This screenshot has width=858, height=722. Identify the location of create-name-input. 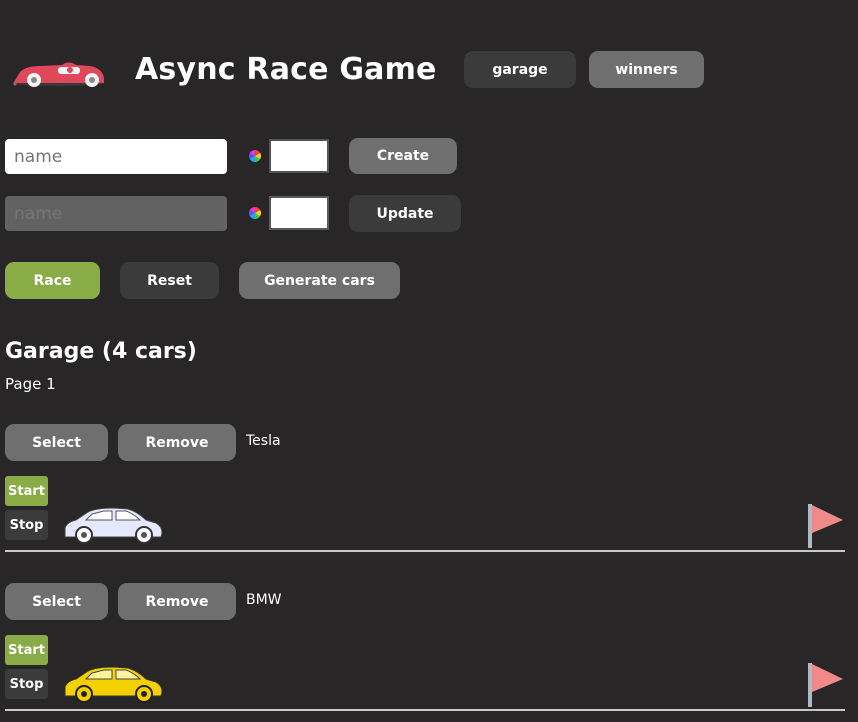
(116, 156).